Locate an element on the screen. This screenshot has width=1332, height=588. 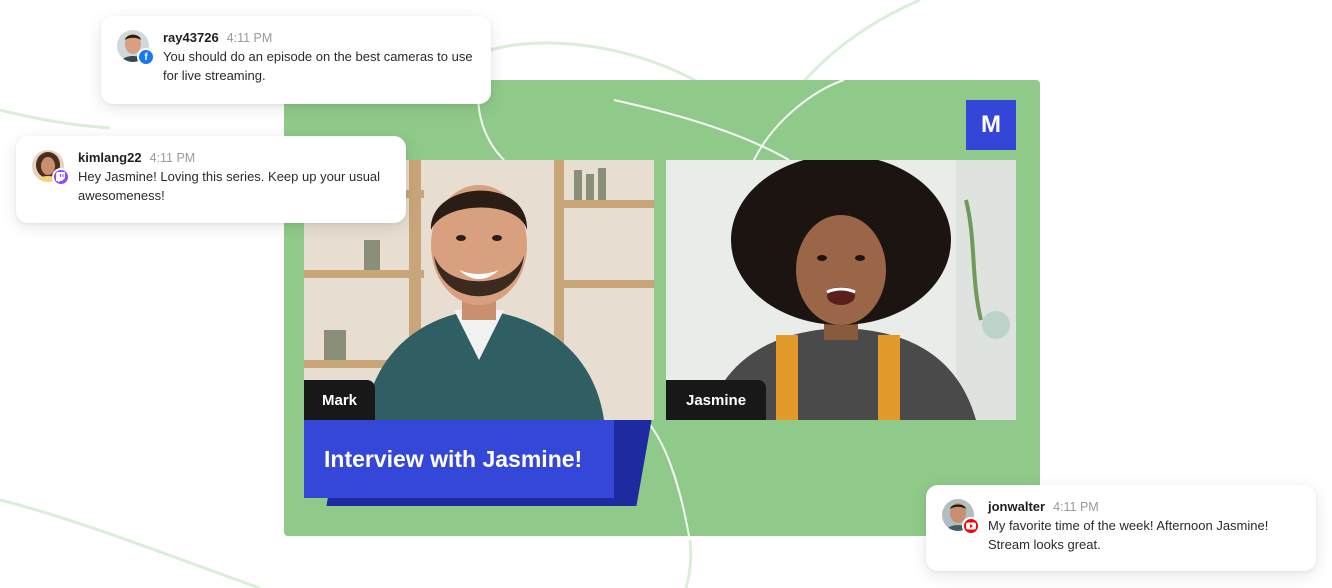
twitch-icon is located at coordinates (61, 177).